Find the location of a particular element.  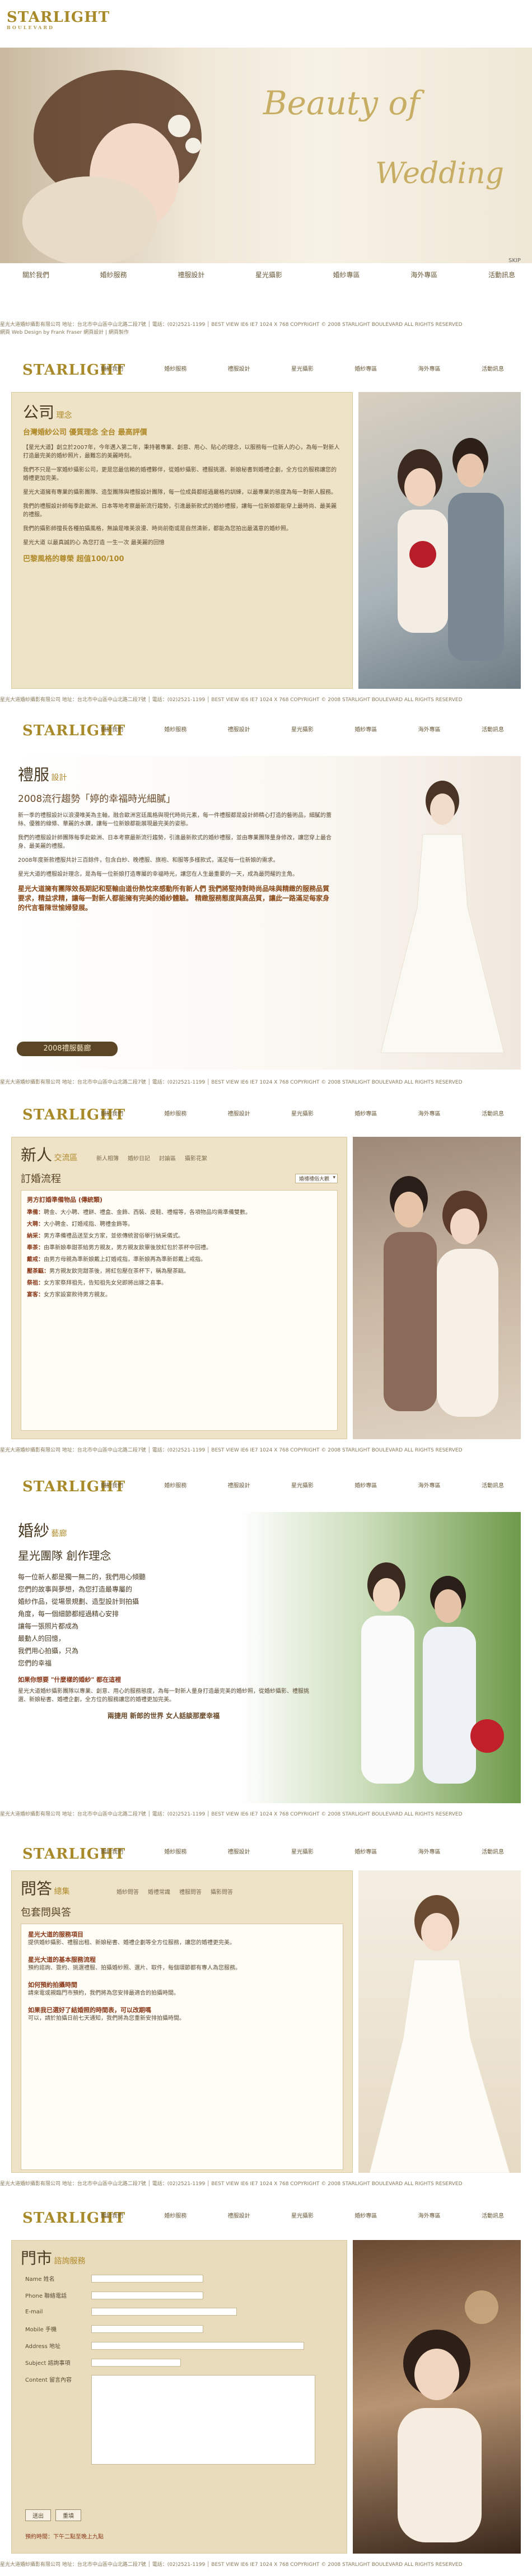

couple-nav: 關於我們 婚紗服務 禮服設計 星光攝影 婚紗專區 海外專區 活動訊息 is located at coordinates (303, 1113).